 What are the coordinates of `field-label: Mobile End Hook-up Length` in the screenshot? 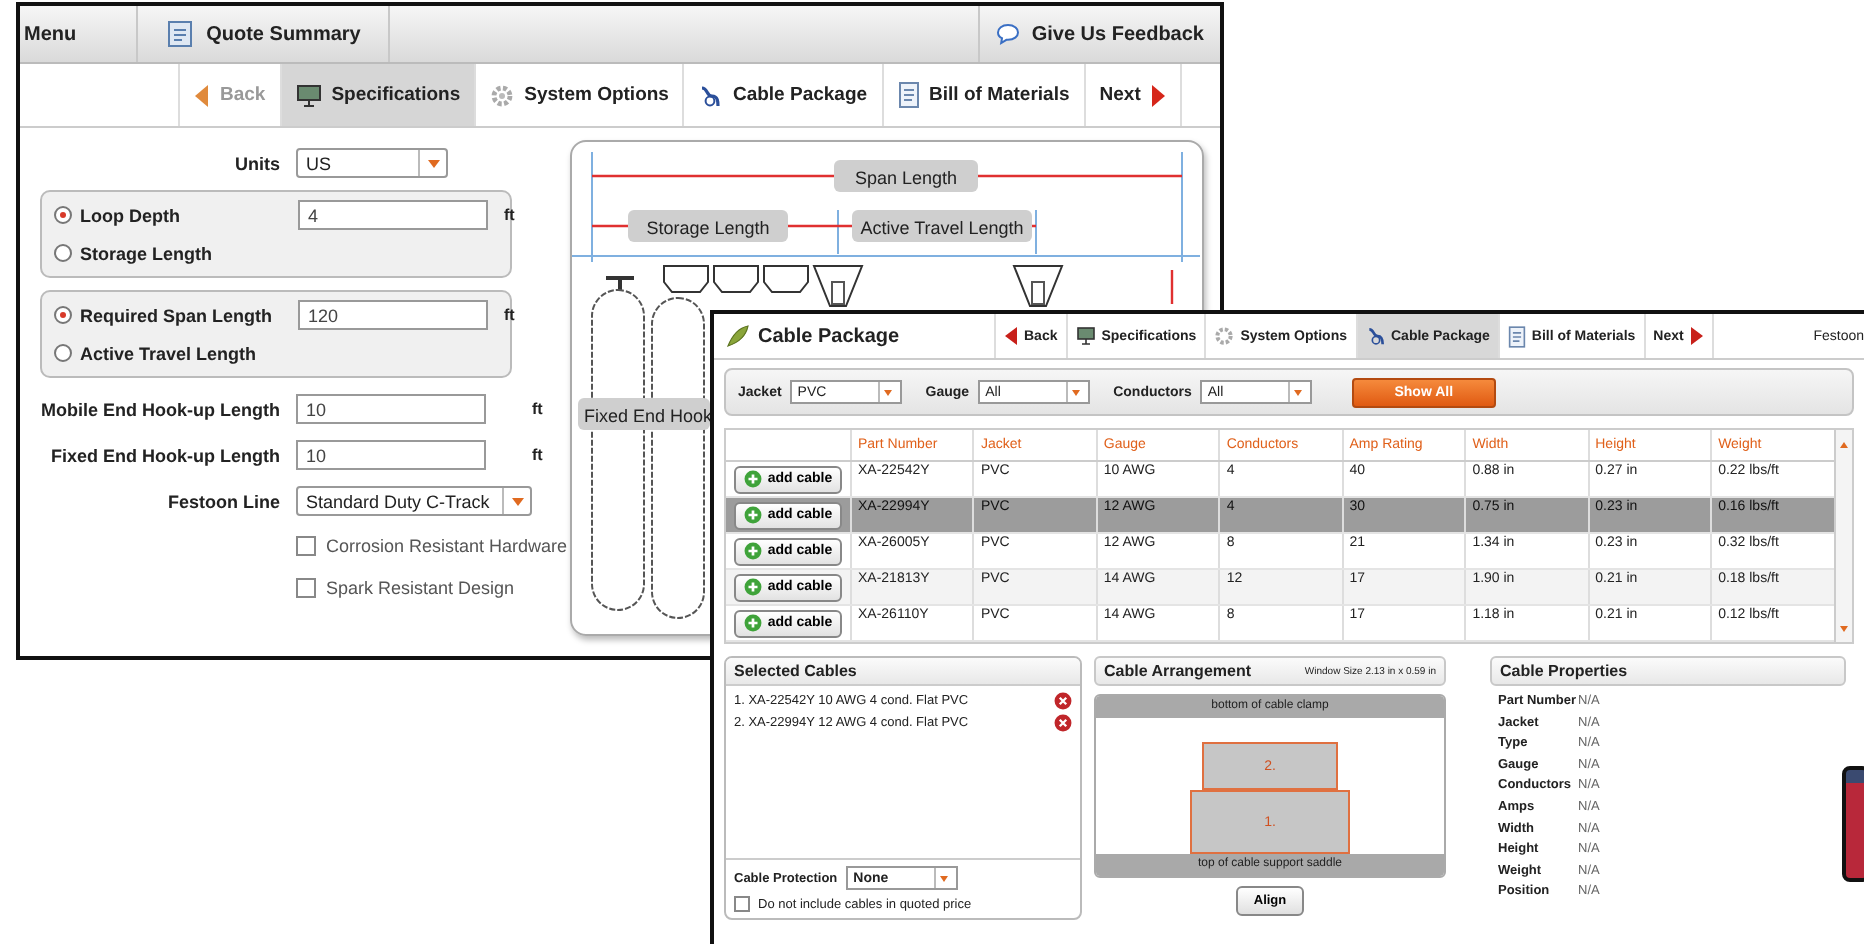 It's located at (159, 409).